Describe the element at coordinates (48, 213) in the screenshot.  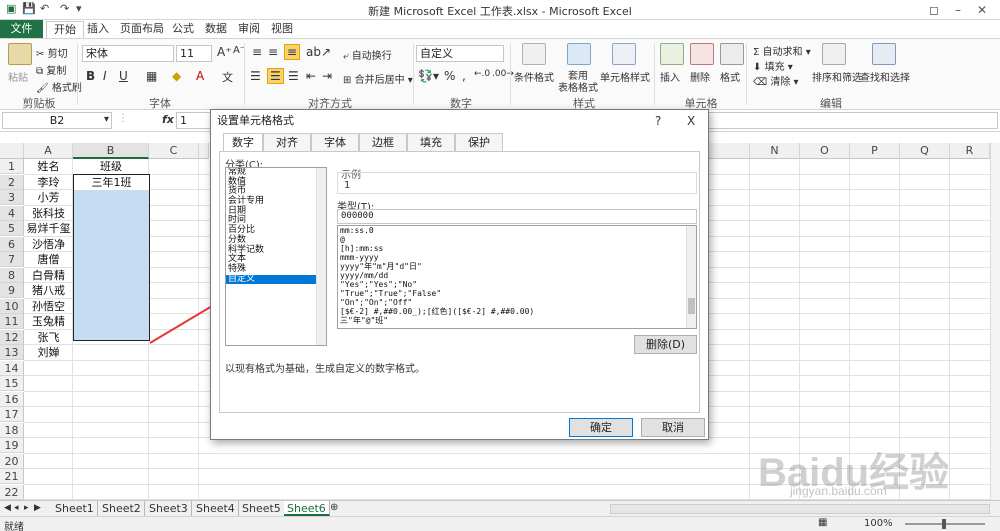
I see `cell-name: 张科技` at that location.